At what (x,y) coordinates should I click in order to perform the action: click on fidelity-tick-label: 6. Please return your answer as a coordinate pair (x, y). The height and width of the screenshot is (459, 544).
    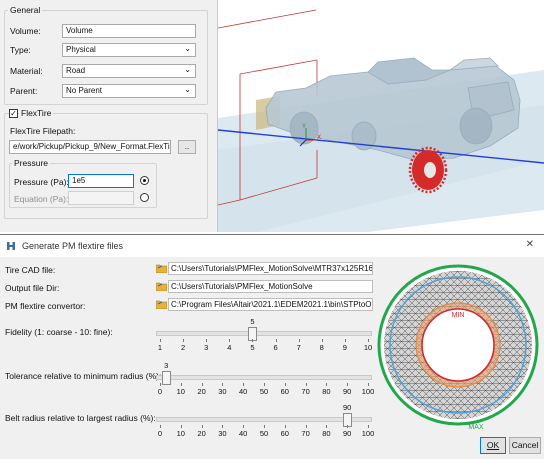
    Looking at the image, I should click on (275, 347).